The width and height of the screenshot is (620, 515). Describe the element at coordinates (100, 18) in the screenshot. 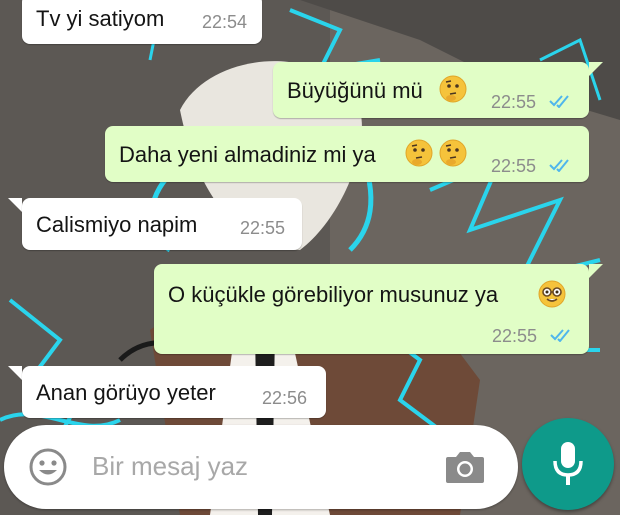

I see `message-text: Tv yi satiyom` at that location.